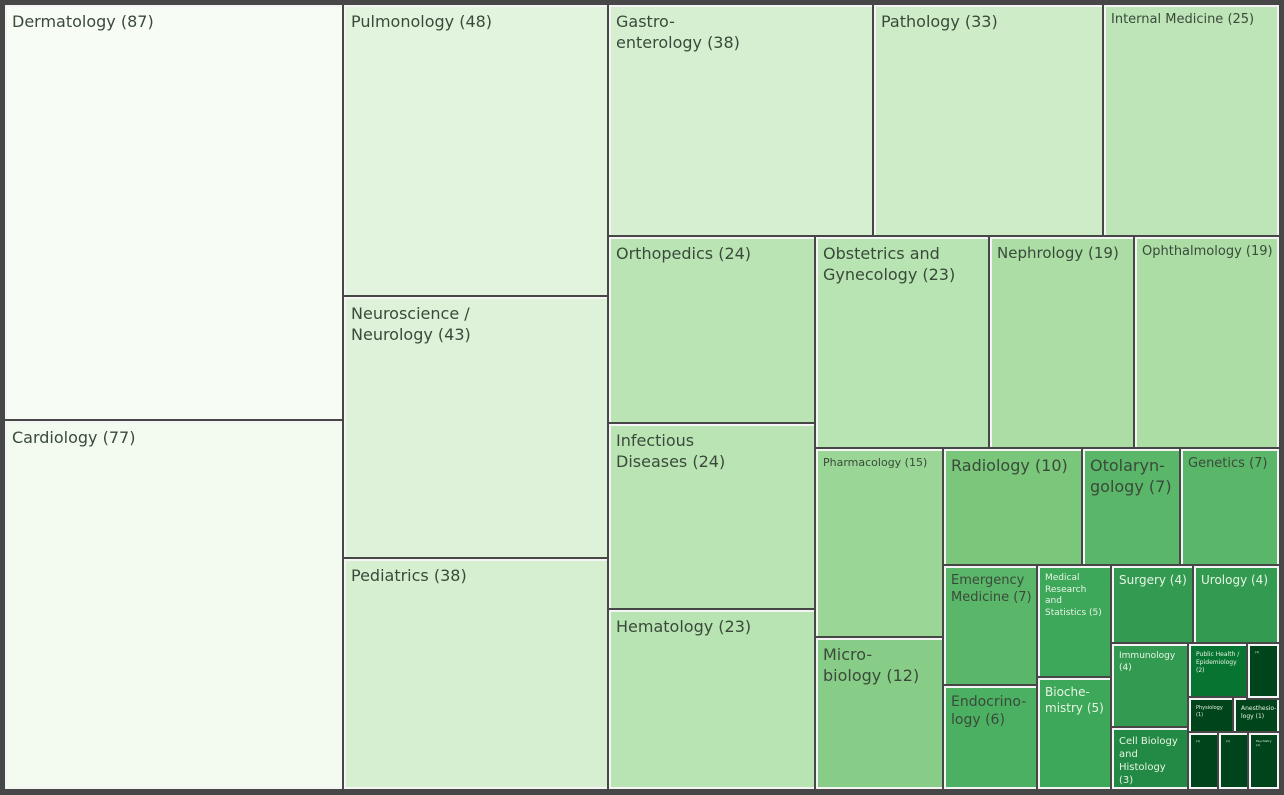 This screenshot has width=1284, height=795. I want to click on treemap-tile-public-health-epidemiology: Public Health / Epidemiology (2), so click(1218, 671).